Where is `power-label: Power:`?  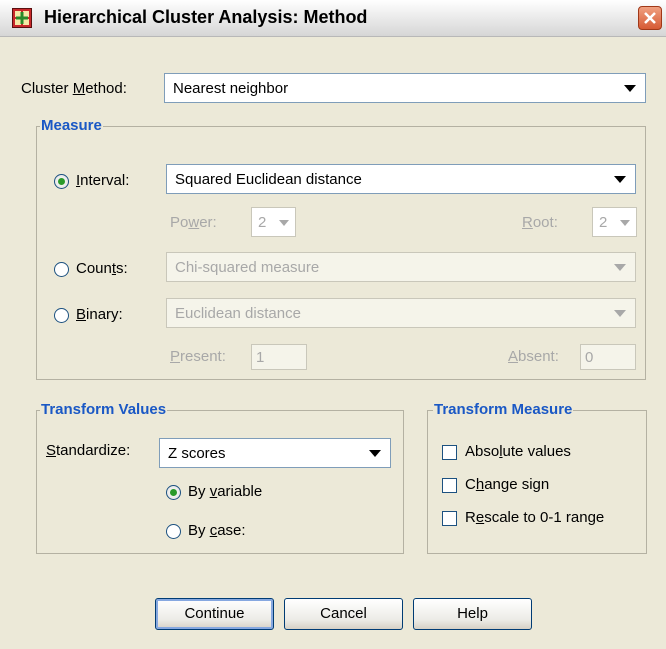
power-label: Power: is located at coordinates (193, 222).